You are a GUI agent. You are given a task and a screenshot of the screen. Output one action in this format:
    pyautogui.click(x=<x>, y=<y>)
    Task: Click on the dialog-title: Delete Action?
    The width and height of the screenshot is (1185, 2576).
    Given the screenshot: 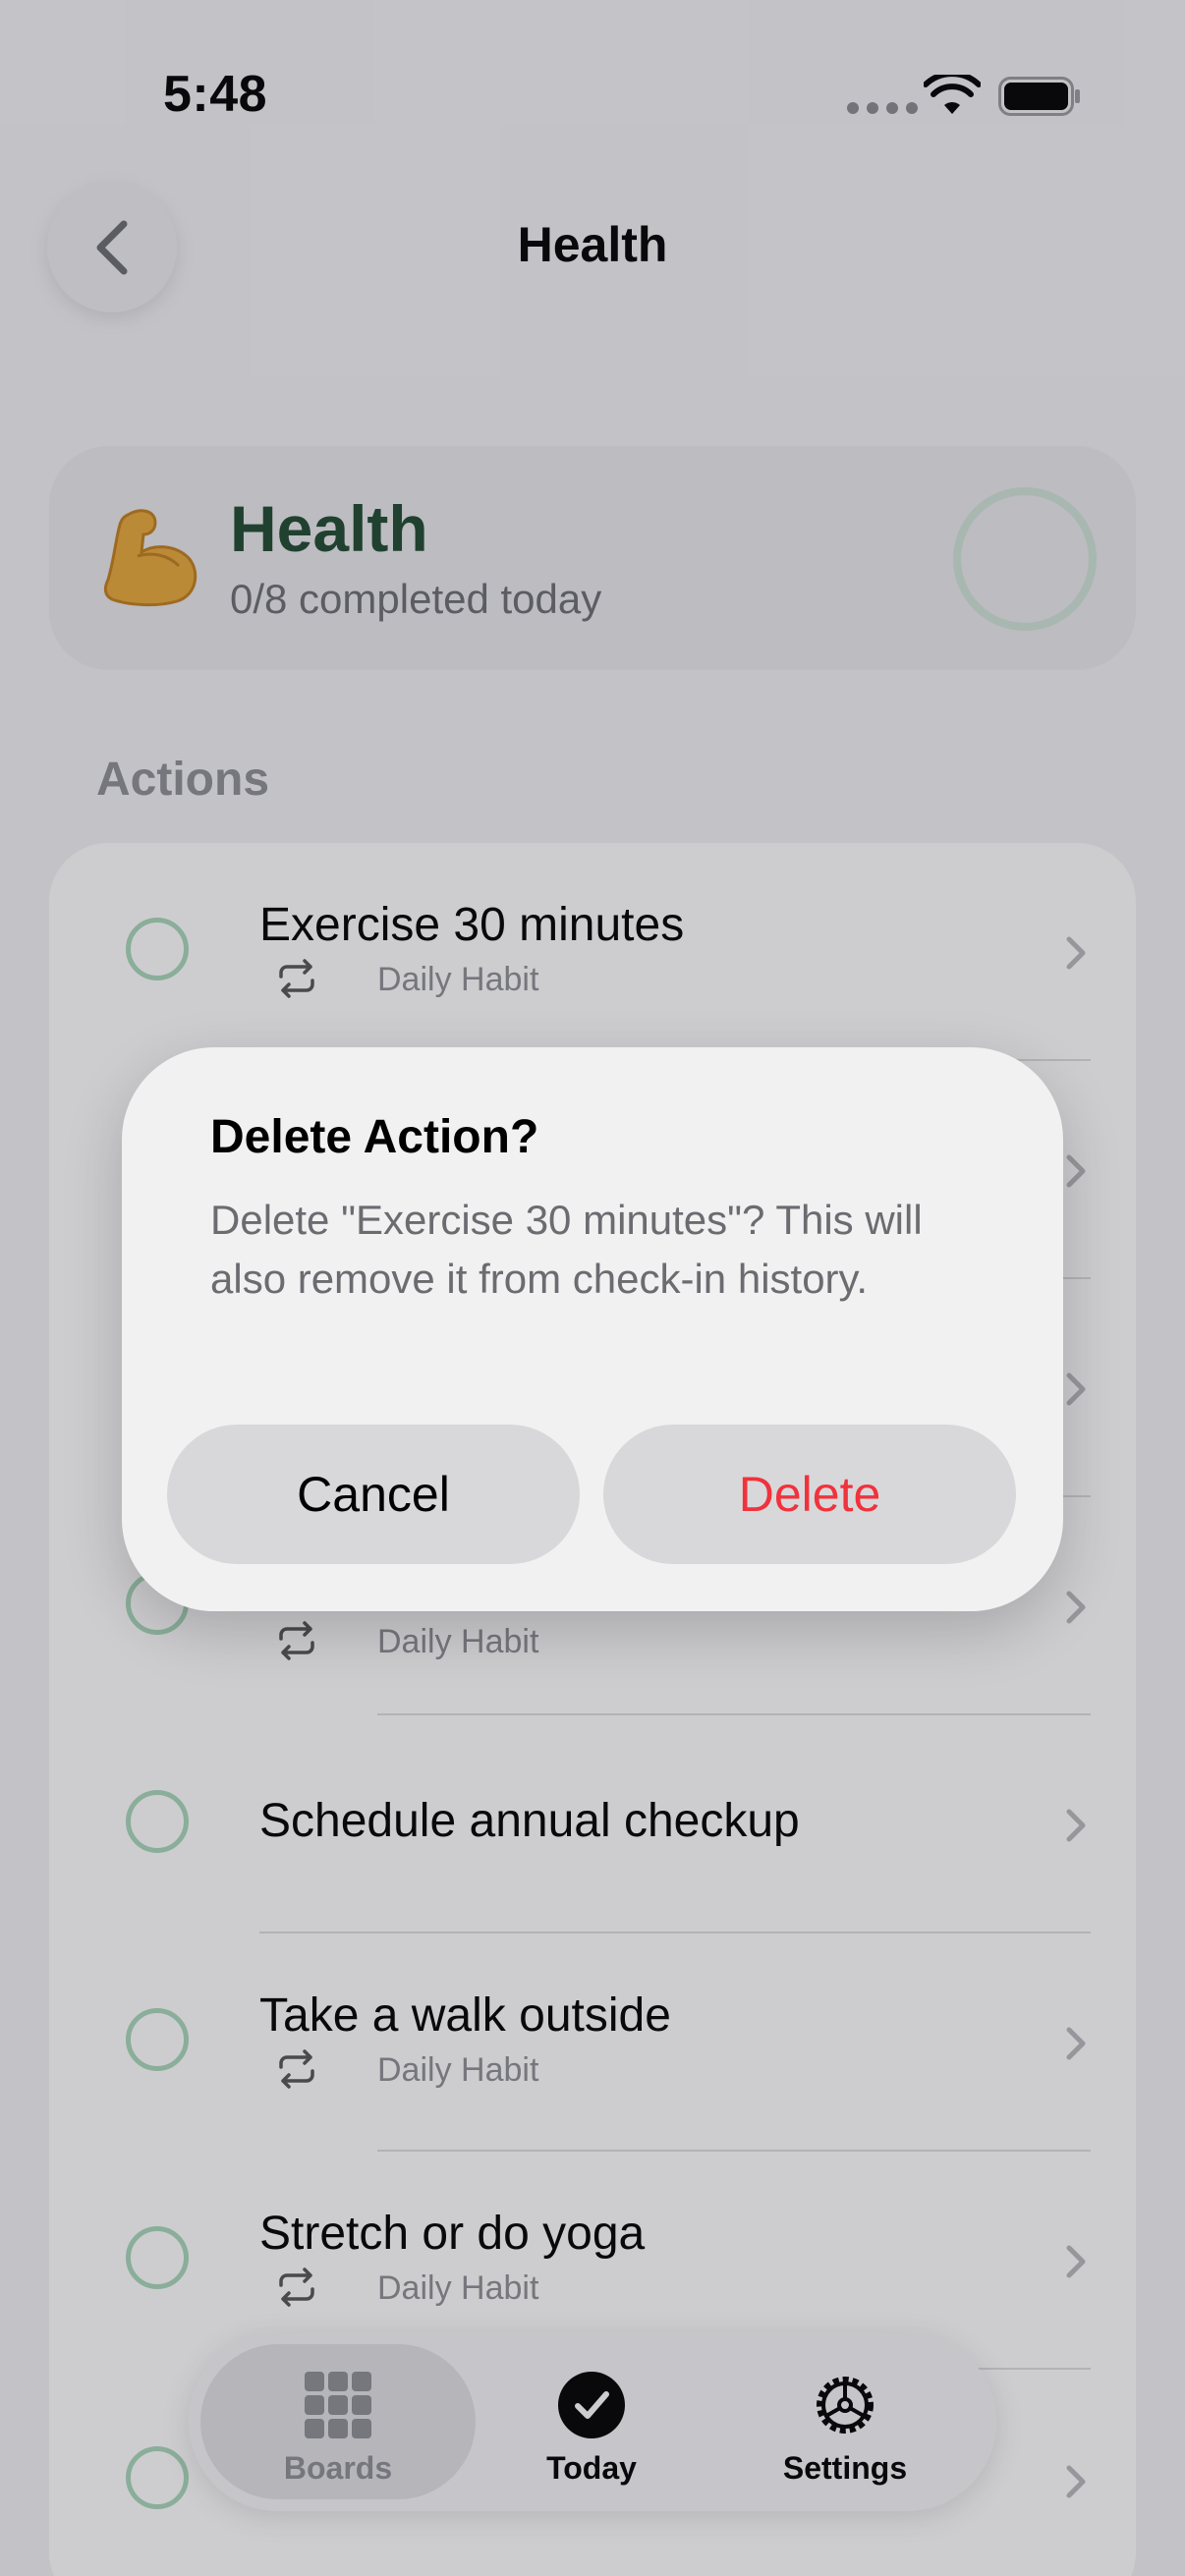 What is the action you would take?
    pyautogui.click(x=375, y=1137)
    